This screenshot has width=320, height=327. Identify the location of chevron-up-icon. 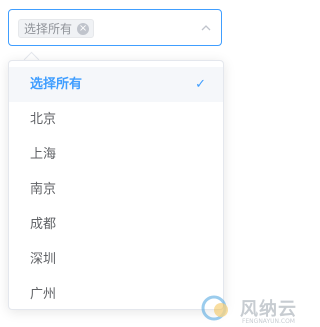
(206, 28).